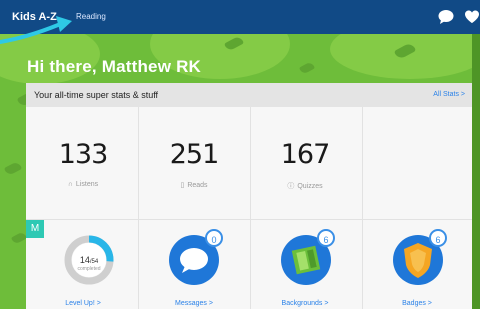 The image size is (480, 309). I want to click on reads-label-text: Reads, so click(197, 185).